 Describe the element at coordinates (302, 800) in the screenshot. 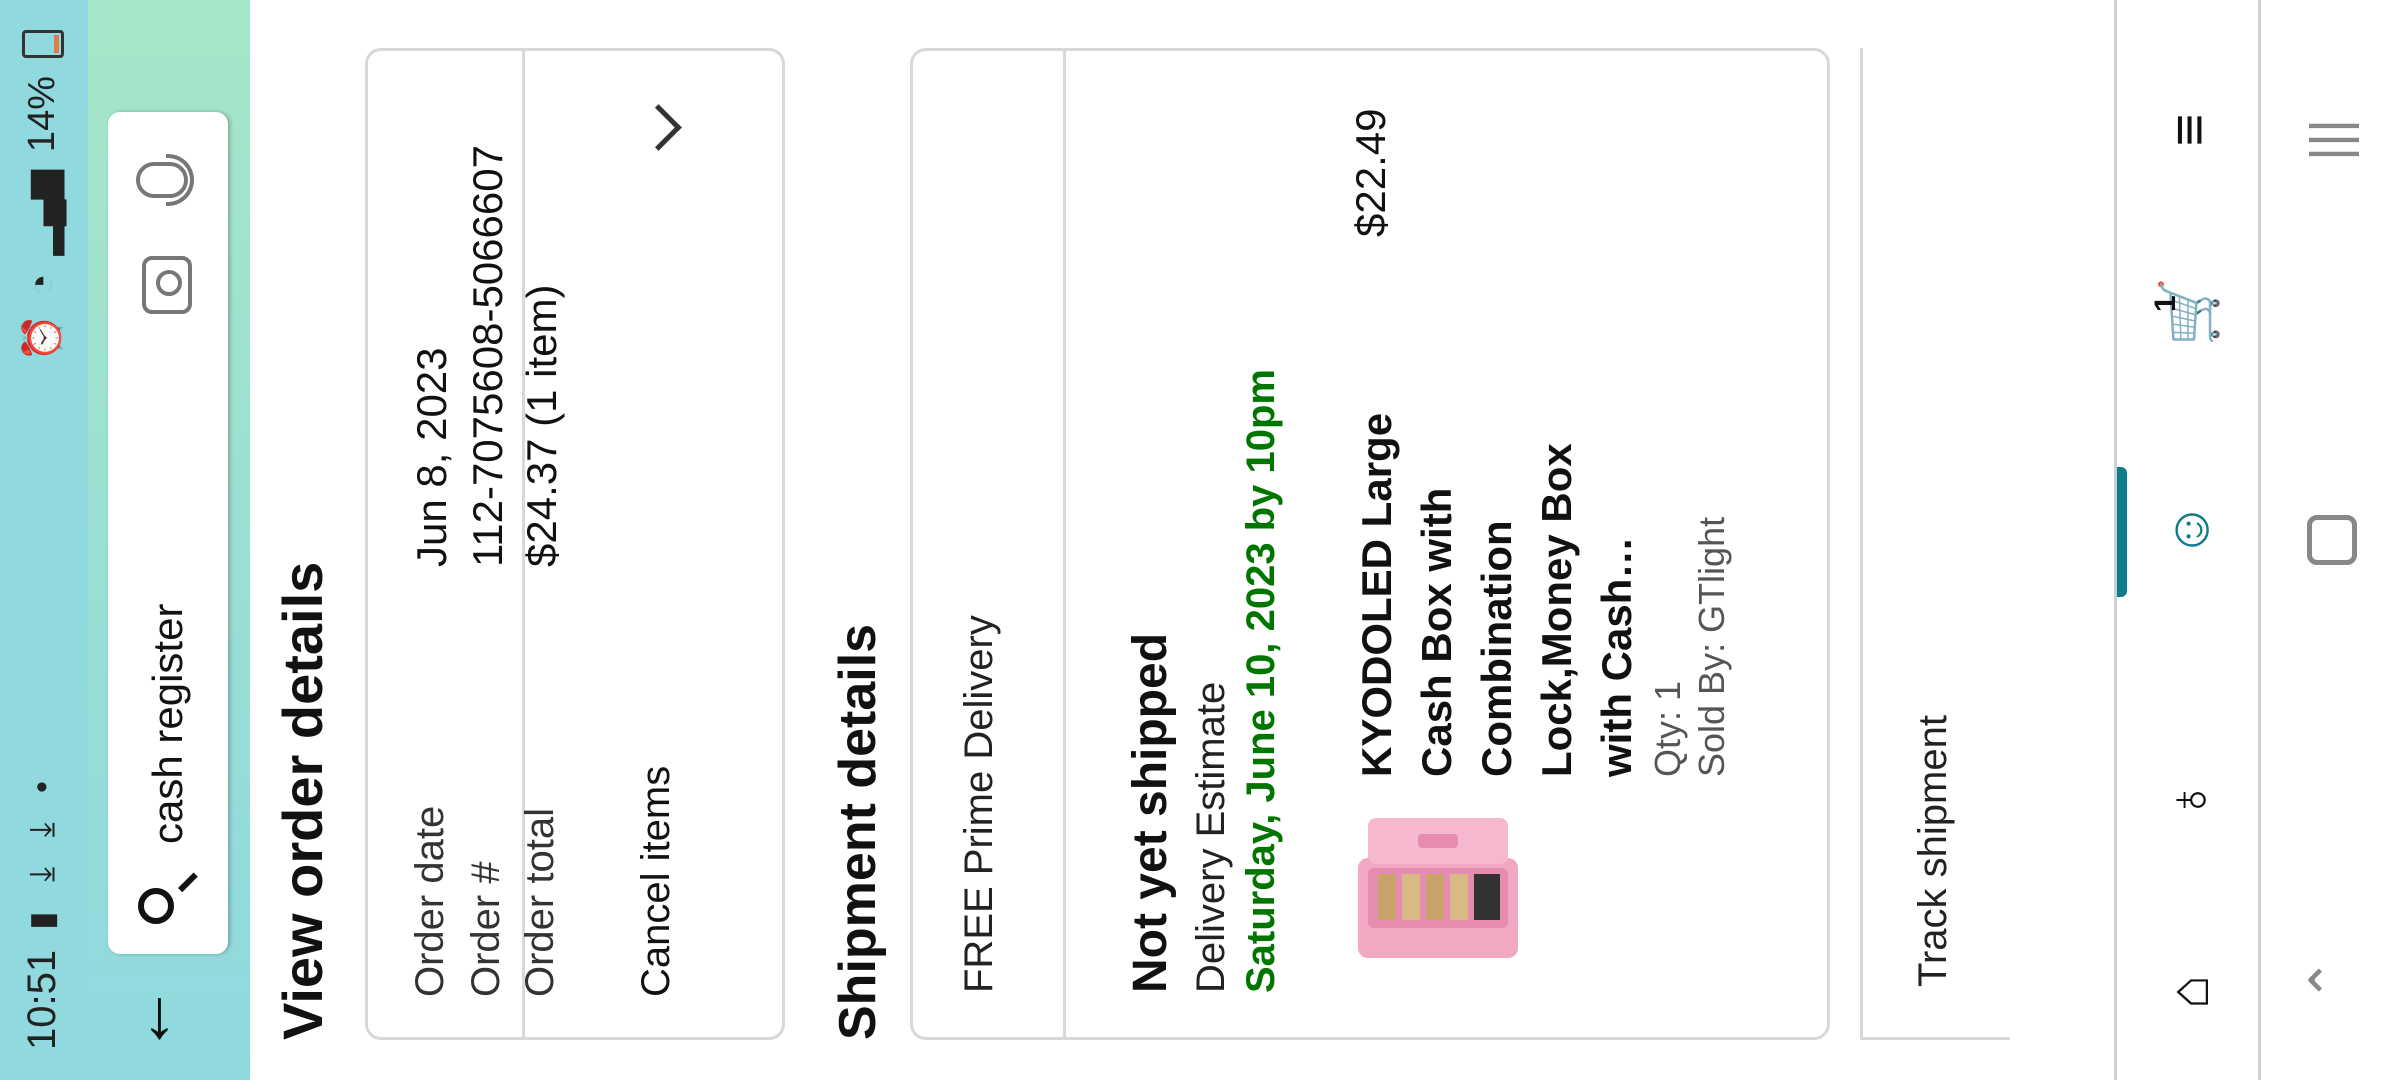

I see `page-title: View order details` at that location.